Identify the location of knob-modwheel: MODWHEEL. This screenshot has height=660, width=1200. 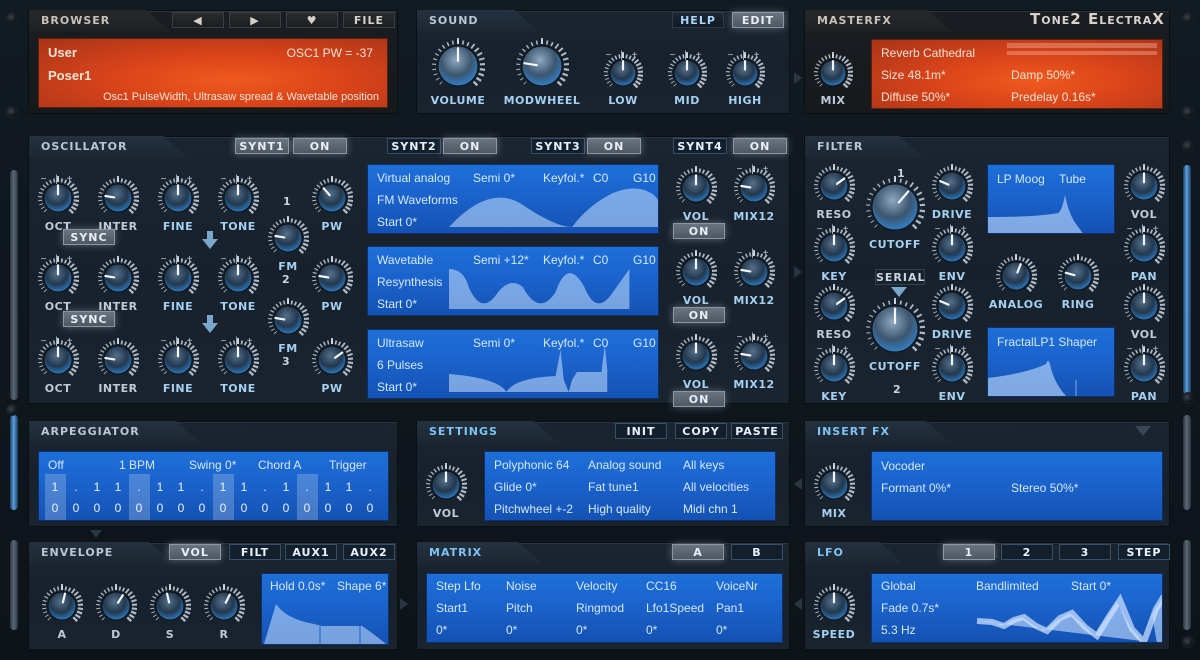
(542, 72).